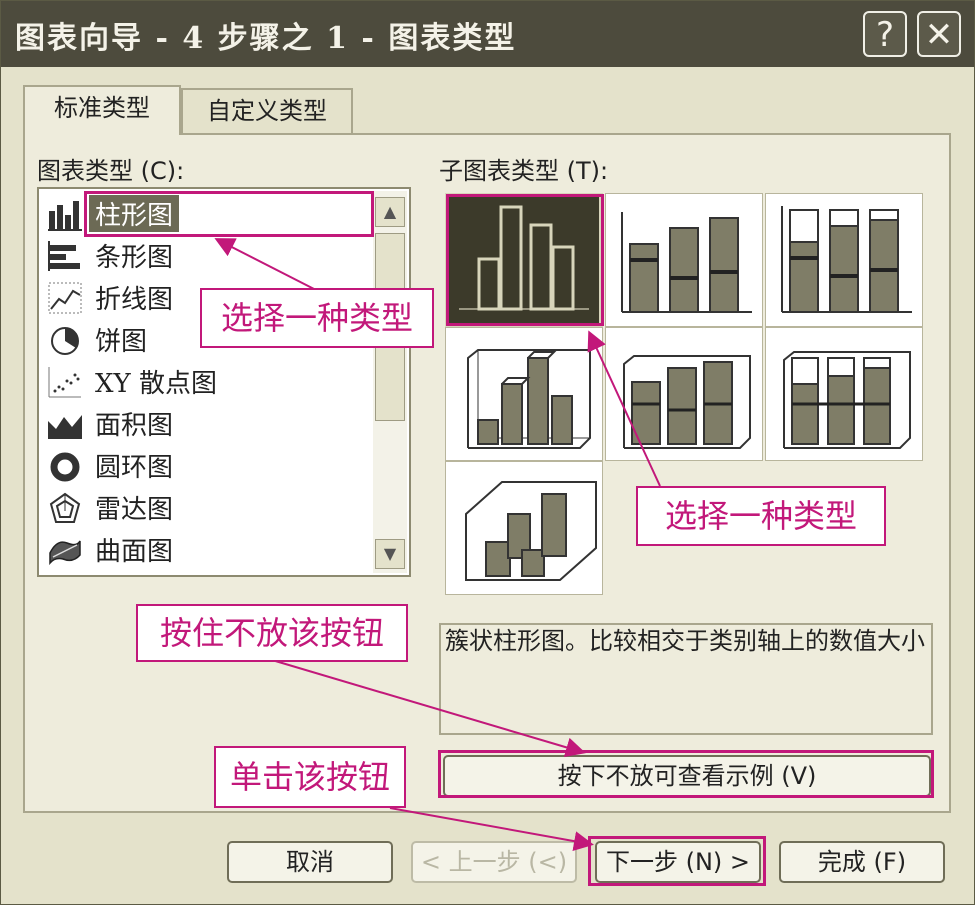  I want to click on callout-select-type-2: 选择一种类型, so click(761, 516).